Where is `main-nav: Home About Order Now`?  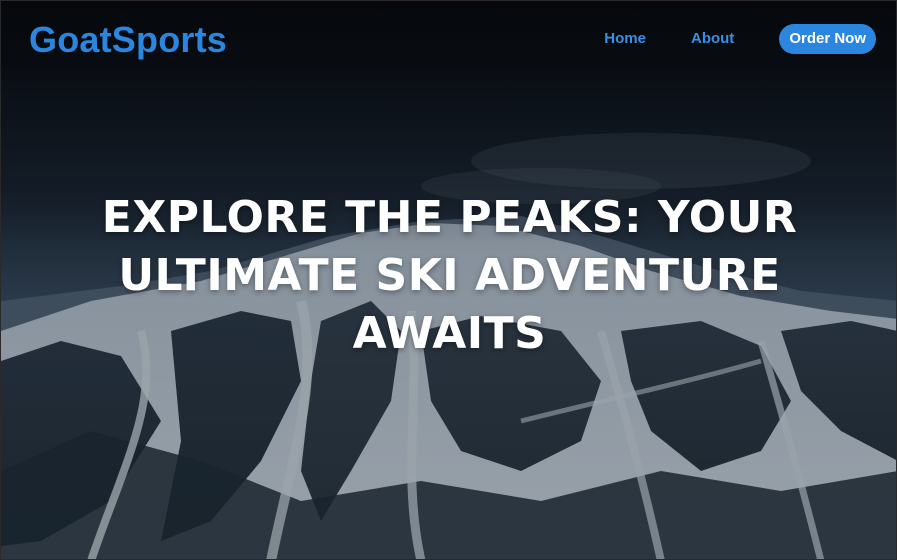 main-nav: Home About Order Now is located at coordinates (740, 39).